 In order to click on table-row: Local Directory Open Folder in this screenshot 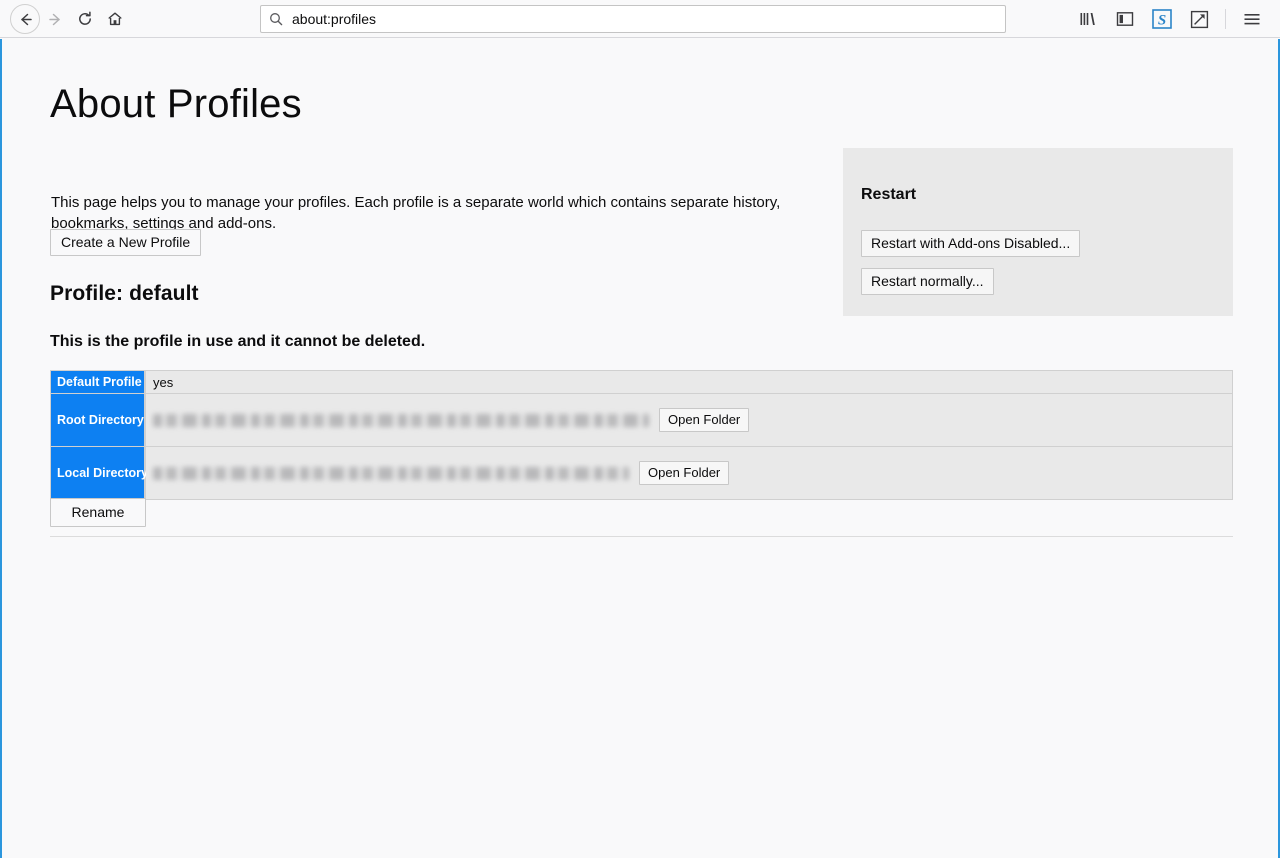, I will do `click(641, 473)`.